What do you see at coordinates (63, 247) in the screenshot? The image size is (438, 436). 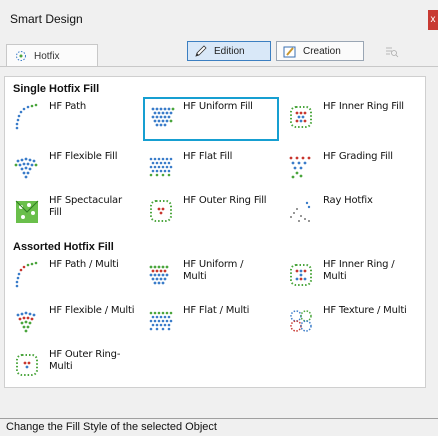 I see `section-title-assorted: Assorted Hotfix Fill` at bounding box center [63, 247].